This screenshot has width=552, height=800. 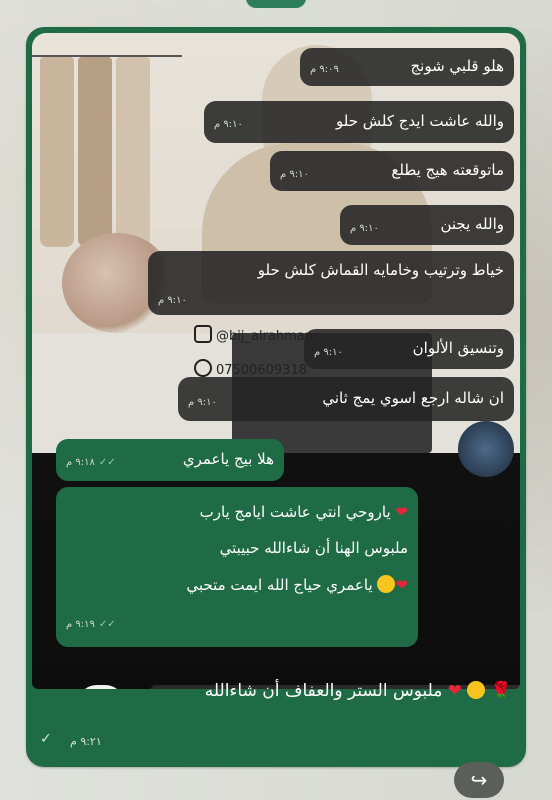 I want to click on chat-bubble: ان شاله ارجع اسوي يمج ثاني ٩:١٠ م, so click(x=346, y=399).